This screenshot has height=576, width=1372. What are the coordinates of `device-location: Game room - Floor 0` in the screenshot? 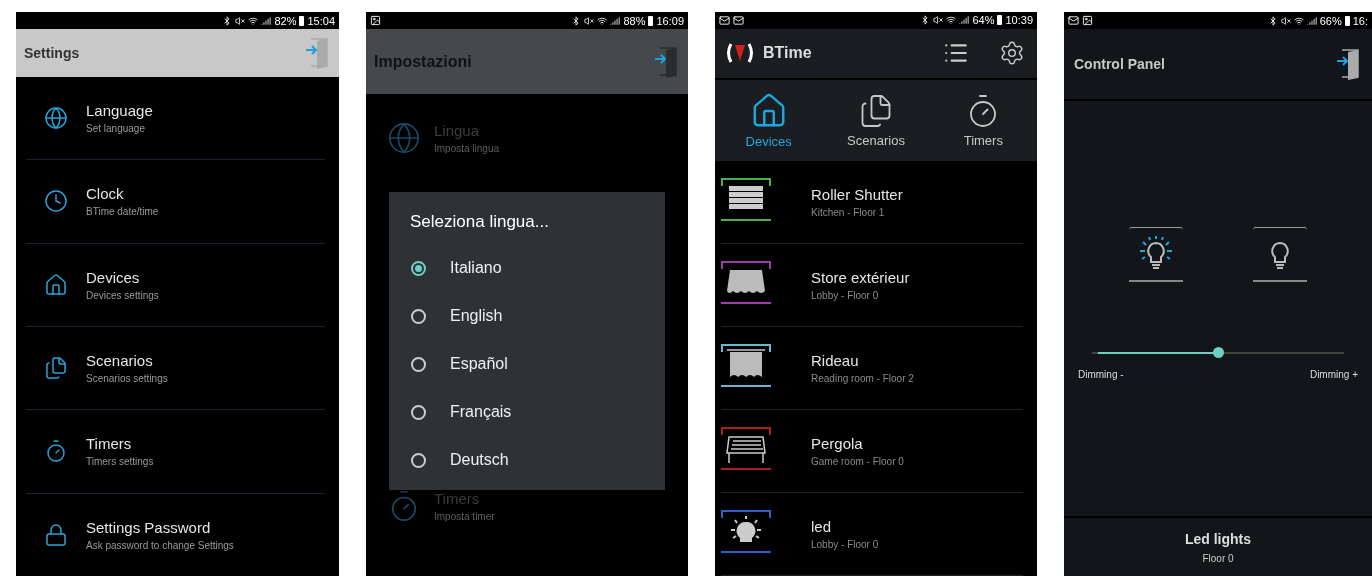 It's located at (857, 462).